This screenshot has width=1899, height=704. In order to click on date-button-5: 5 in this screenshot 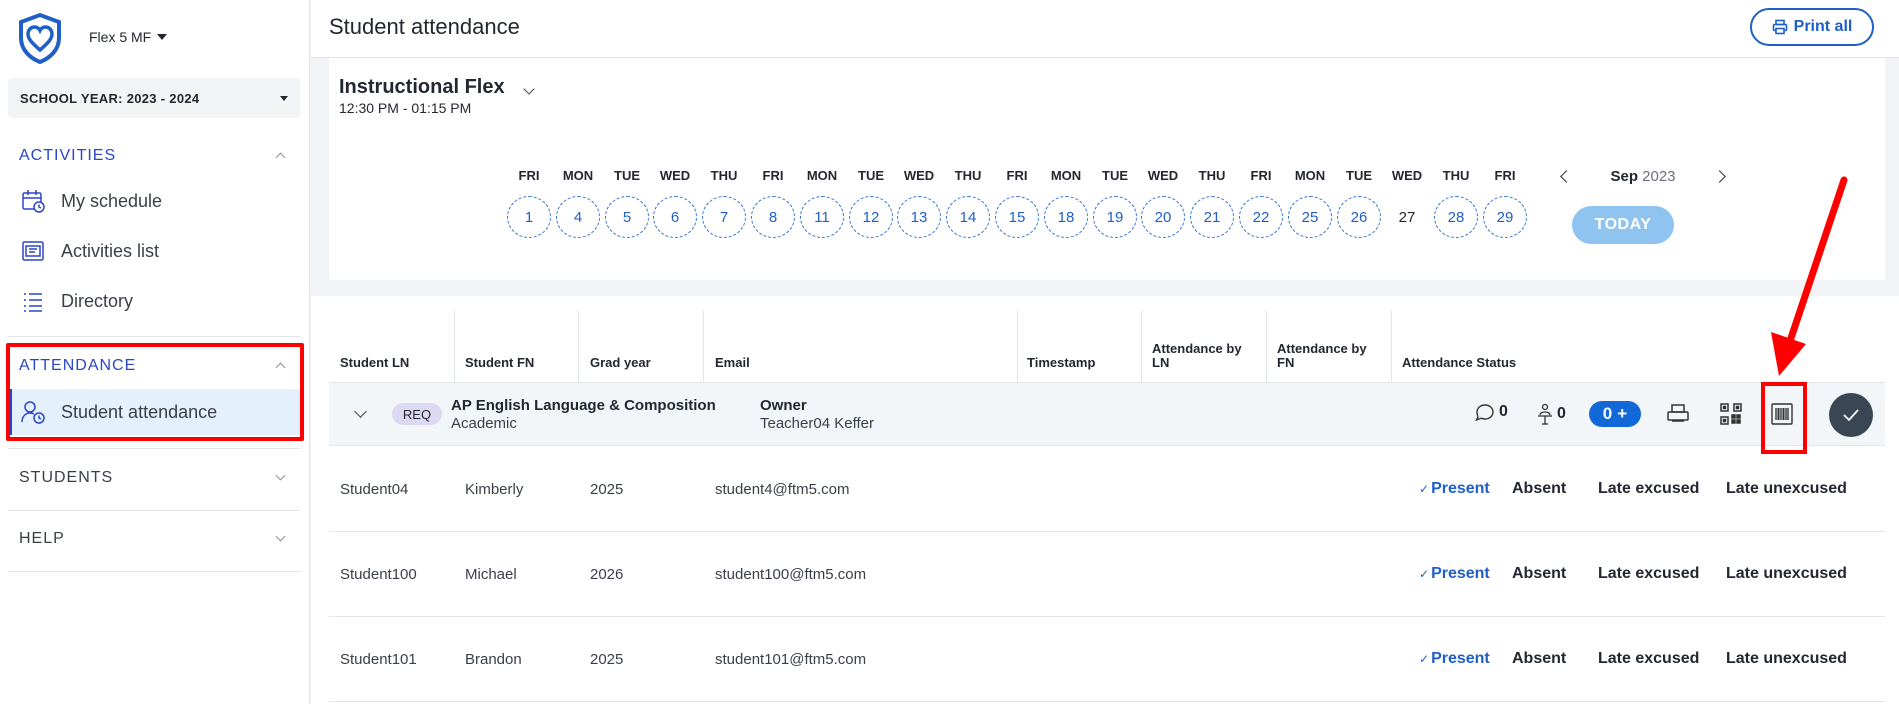, I will do `click(627, 217)`.